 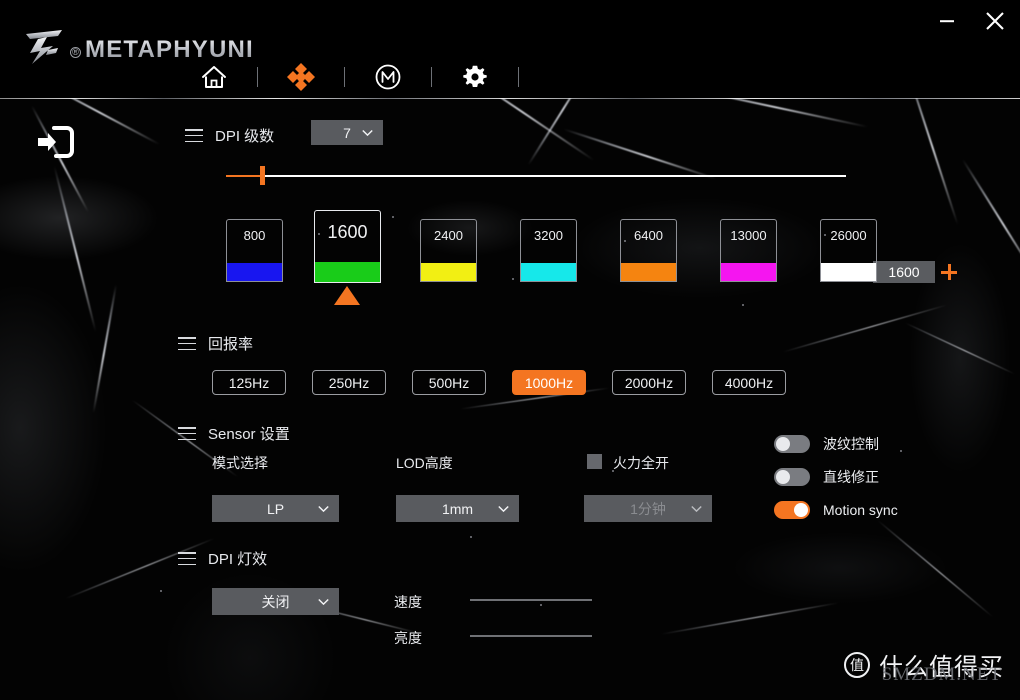 I want to click on close-button, so click(x=995, y=21).